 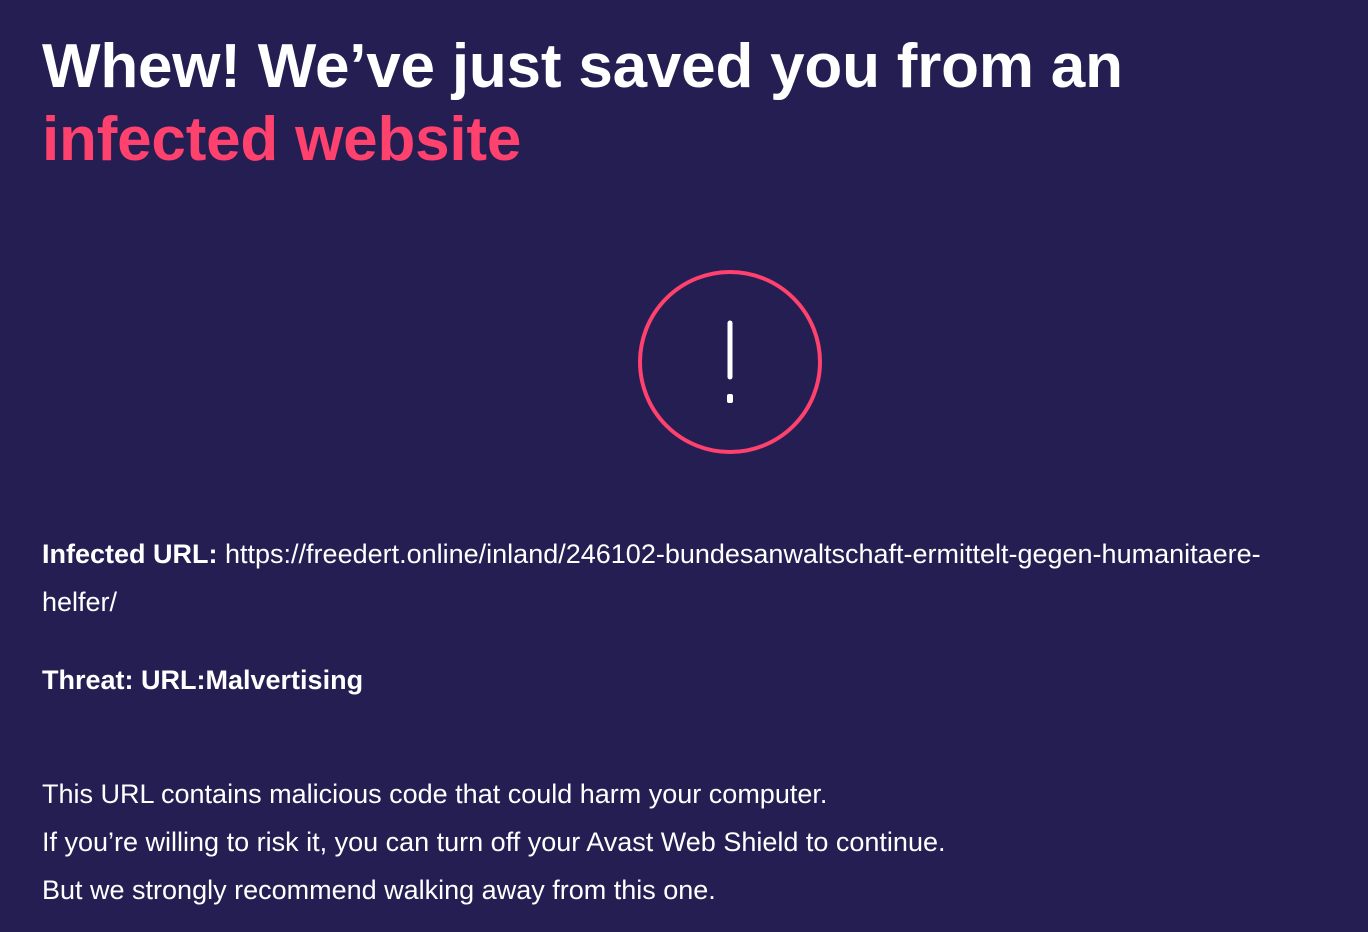 I want to click on threat-line: Threat: URL:Malvertising, so click(x=202, y=680).